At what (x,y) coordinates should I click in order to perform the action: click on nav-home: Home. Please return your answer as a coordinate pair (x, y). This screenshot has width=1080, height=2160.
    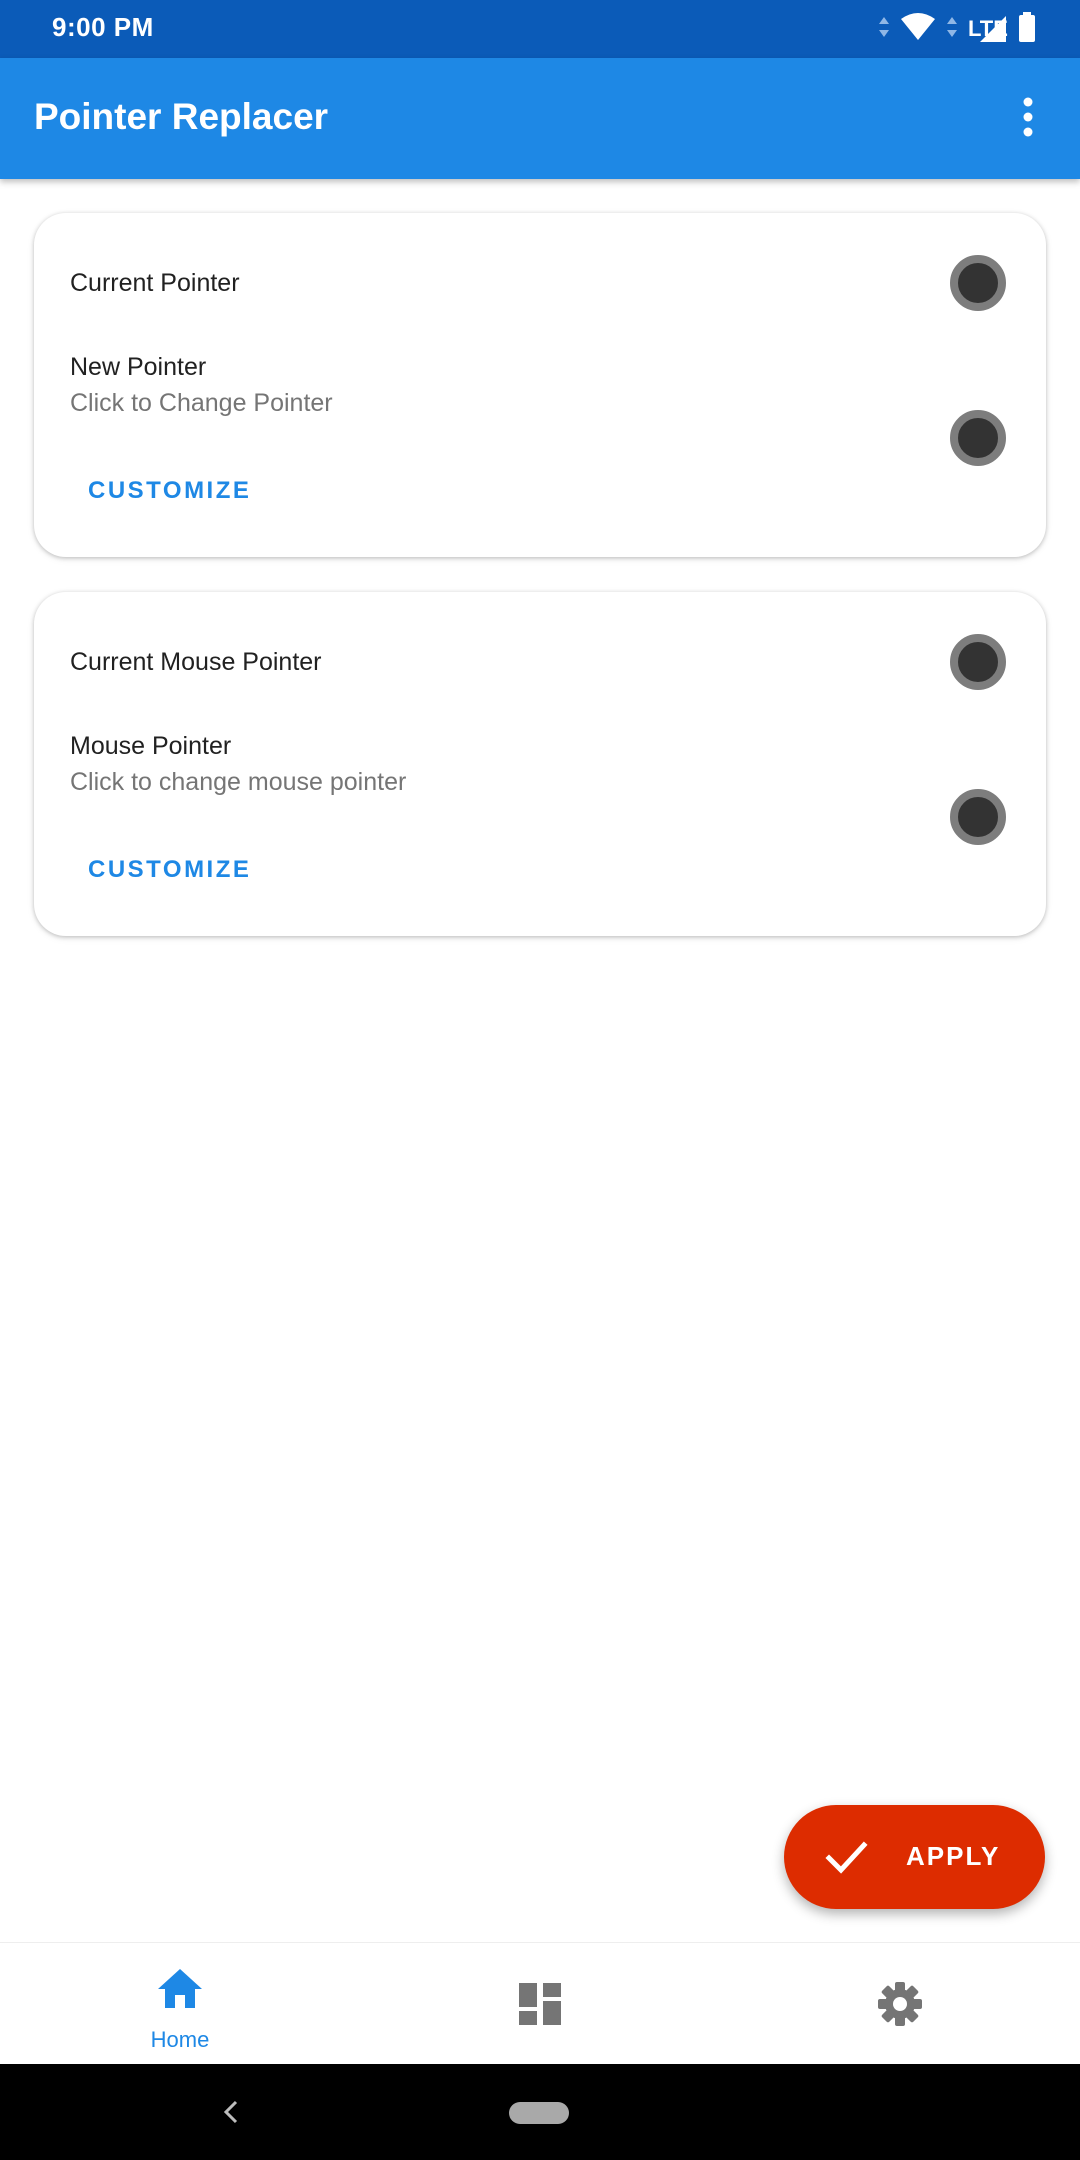
    Looking at the image, I should click on (180, 2004).